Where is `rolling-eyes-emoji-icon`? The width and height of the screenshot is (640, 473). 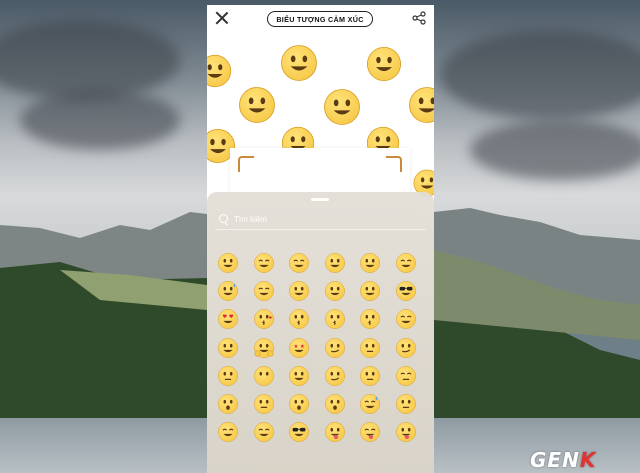 rolling-eyes-emoji-icon is located at coordinates (300, 377).